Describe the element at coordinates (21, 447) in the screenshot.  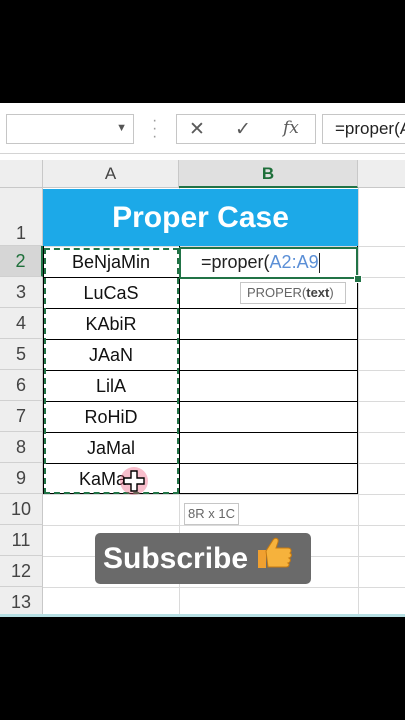
I see `row-header-8: 8` at that location.